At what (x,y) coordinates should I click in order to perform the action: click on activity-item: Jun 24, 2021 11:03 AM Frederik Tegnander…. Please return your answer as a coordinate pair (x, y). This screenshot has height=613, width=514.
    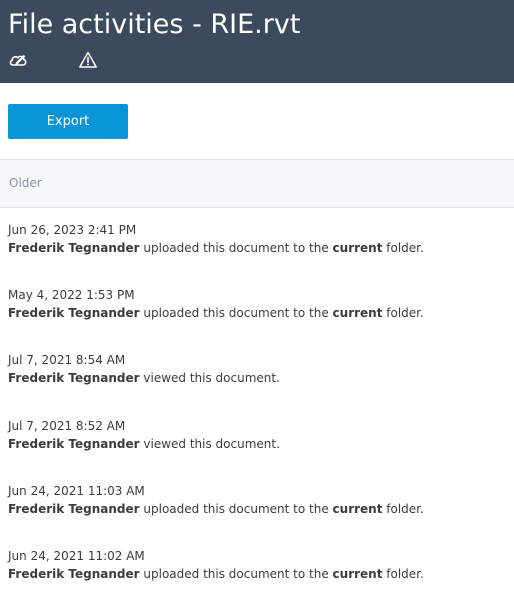
    Looking at the image, I should click on (258, 515).